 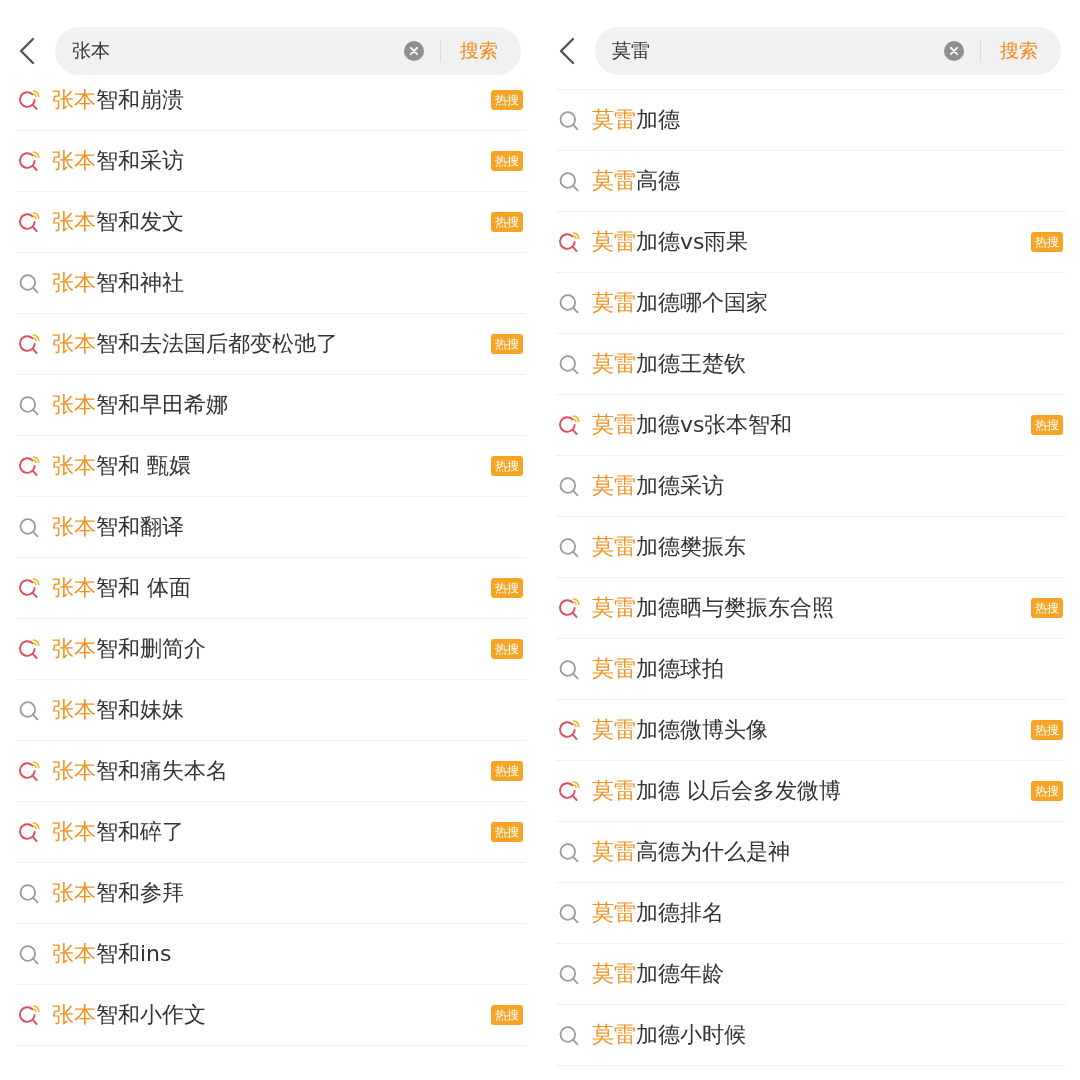 What do you see at coordinates (271, 1015) in the screenshot?
I see `suggestion-text: 张本智和小作文` at bounding box center [271, 1015].